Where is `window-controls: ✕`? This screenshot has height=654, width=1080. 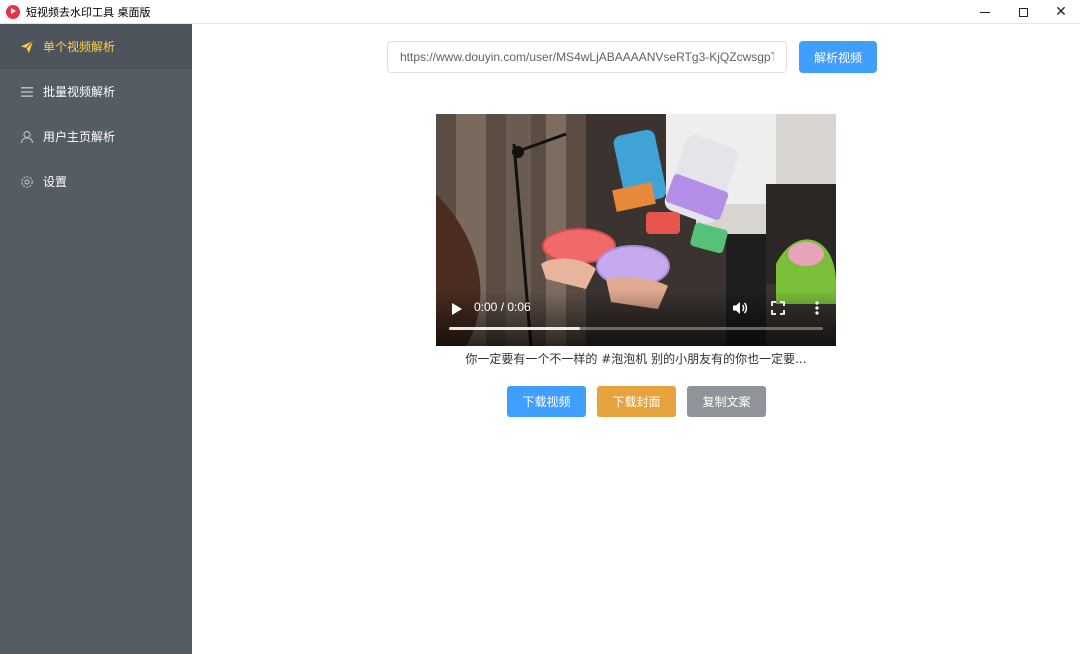
window-controls: ✕ is located at coordinates (1023, 12).